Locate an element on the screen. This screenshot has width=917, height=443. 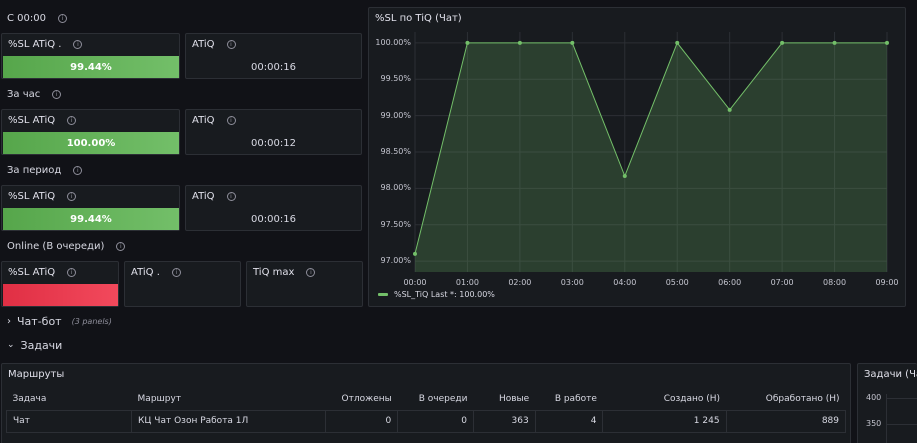
y-tick-label: 350 is located at coordinates (874, 423).